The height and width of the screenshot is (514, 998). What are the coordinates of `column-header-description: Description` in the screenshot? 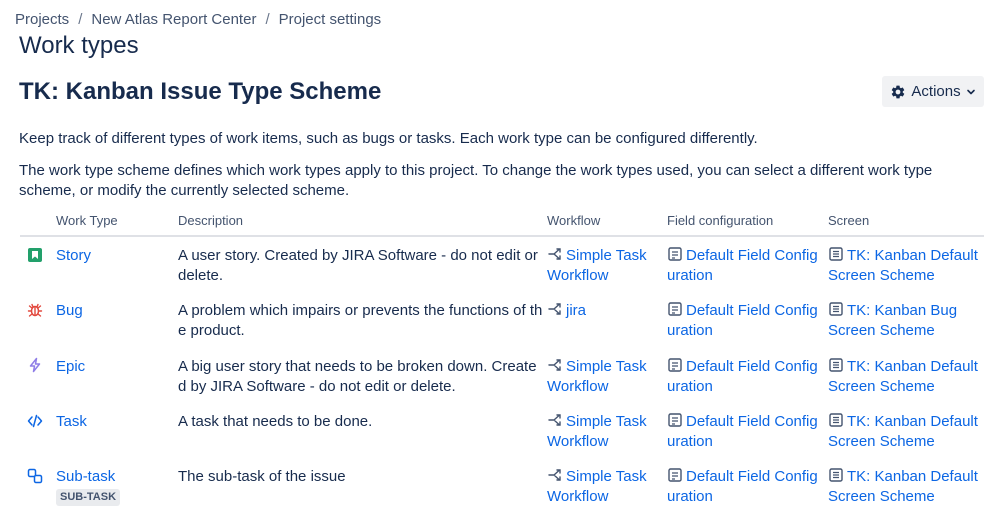 It's located at (211, 220).